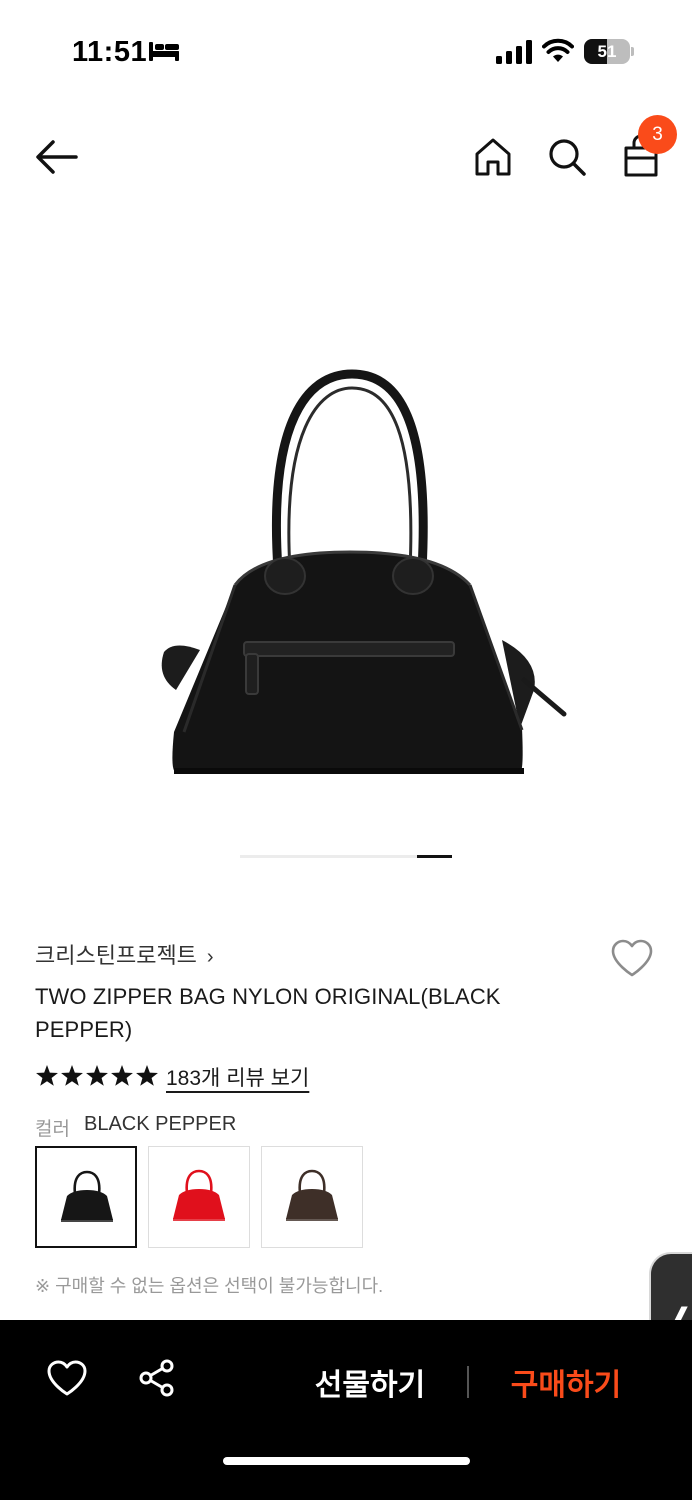  I want to click on color-option-red, so click(199, 1197).